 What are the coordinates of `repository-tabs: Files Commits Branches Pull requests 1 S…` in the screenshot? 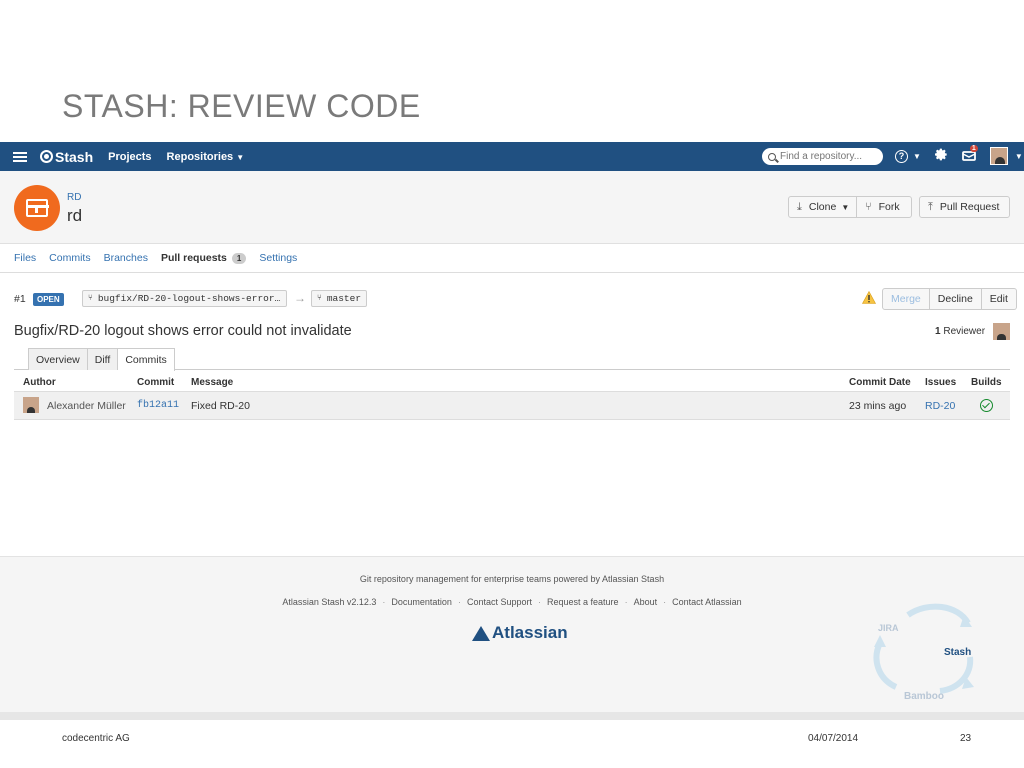 It's located at (512, 258).